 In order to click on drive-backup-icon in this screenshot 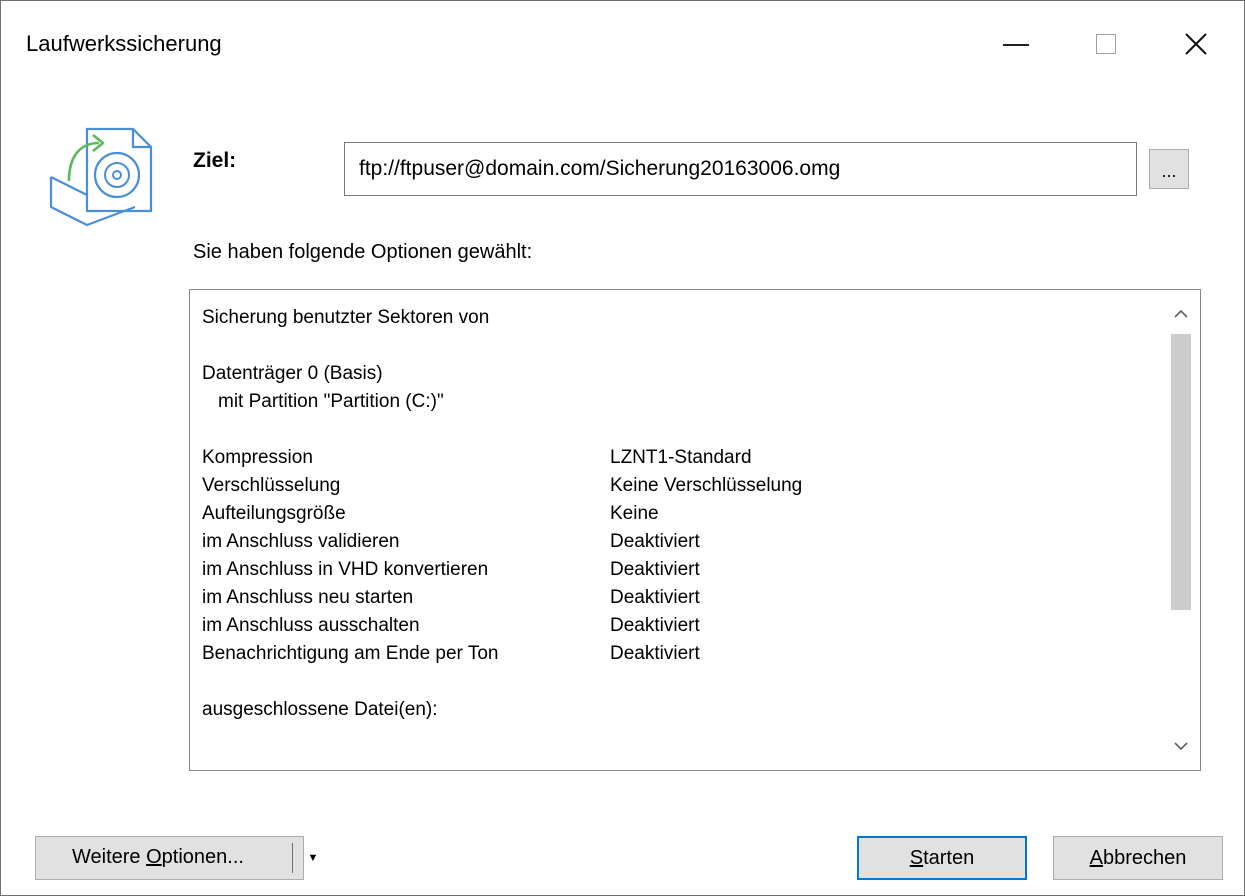, I will do `click(104, 172)`.